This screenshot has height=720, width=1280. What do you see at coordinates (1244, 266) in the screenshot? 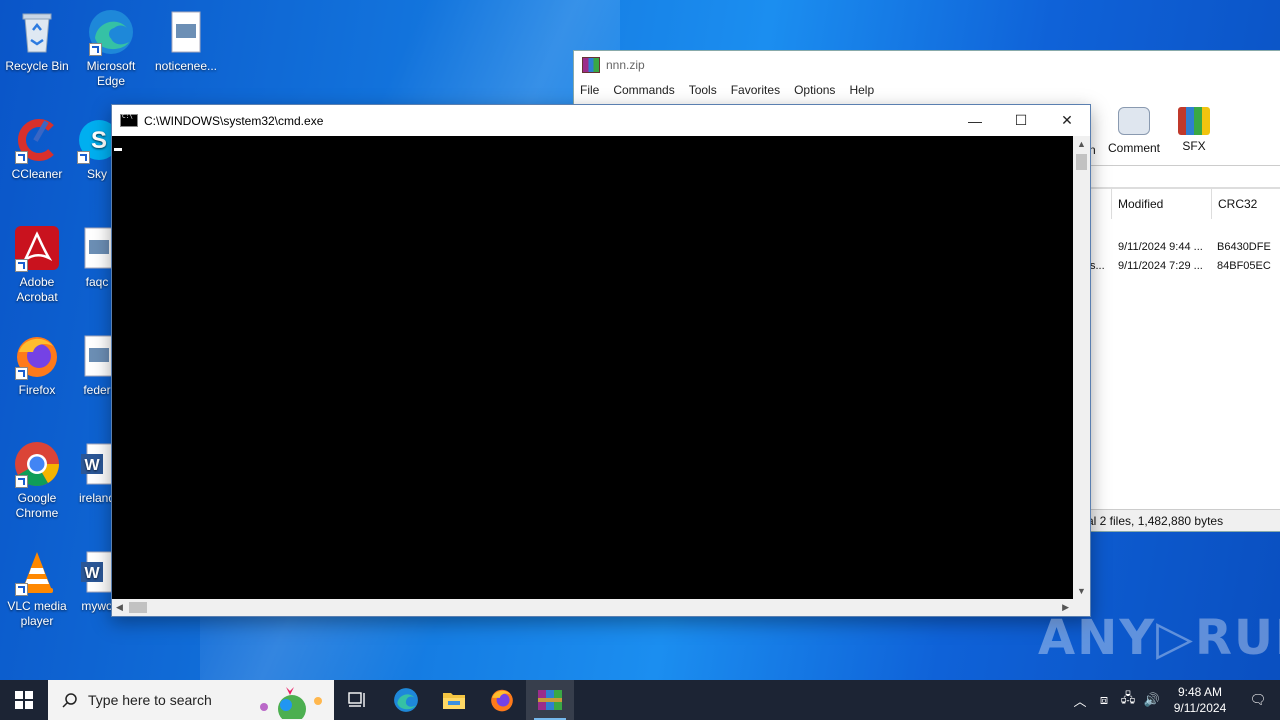
I see `file-row-2-crc: 84BF05EC` at bounding box center [1244, 266].